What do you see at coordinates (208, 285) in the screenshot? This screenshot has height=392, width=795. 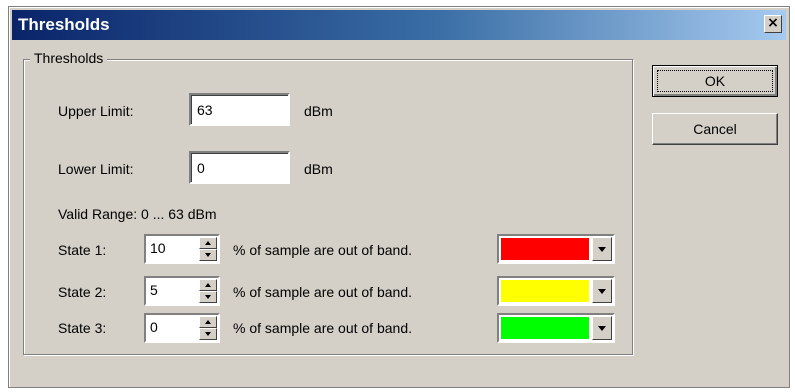 I see `state-2-up-icon` at bounding box center [208, 285].